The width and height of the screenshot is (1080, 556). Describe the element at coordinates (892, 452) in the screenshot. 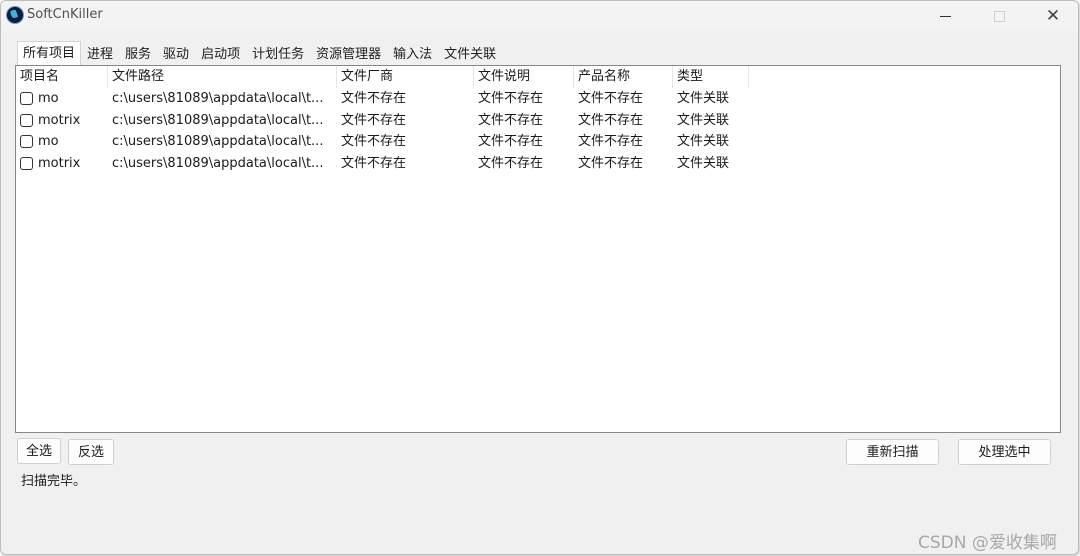

I see `rescan-button: 重新扫描` at that location.